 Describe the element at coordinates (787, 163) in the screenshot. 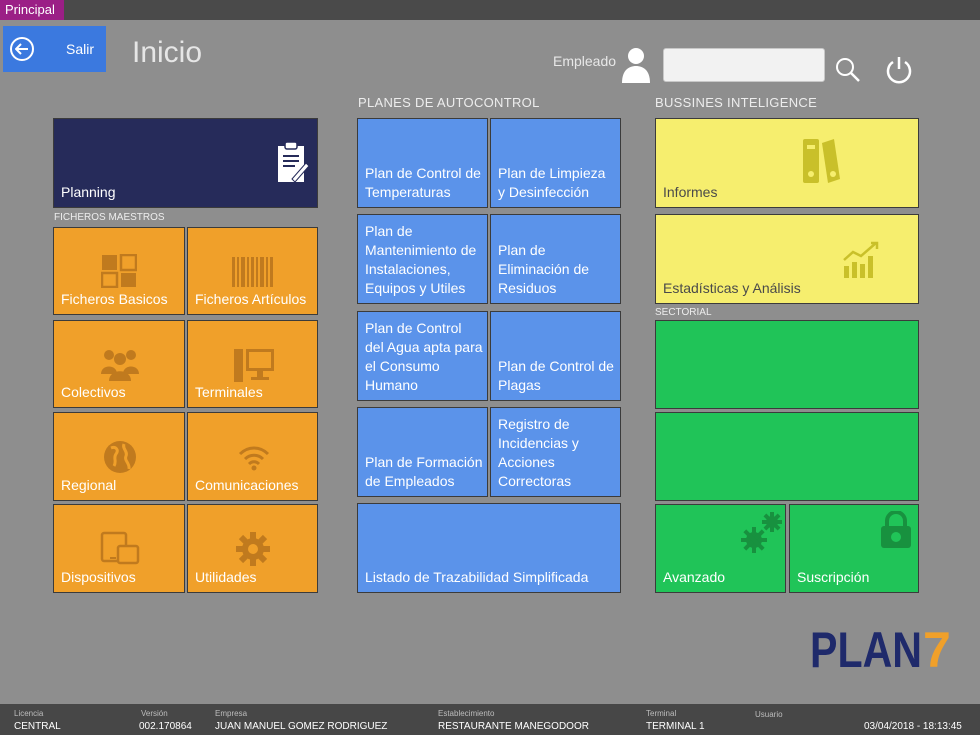

I see `tile-informes: Informes` at that location.